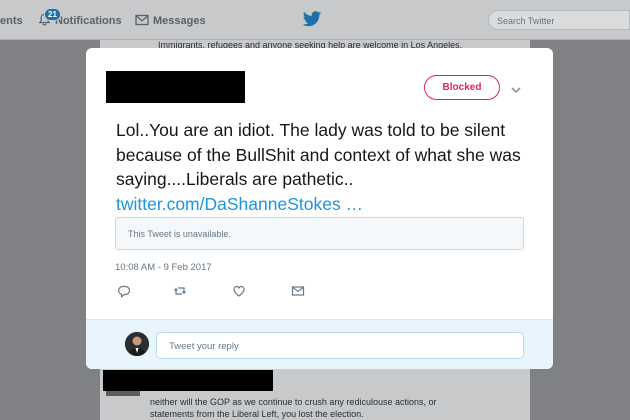  Describe the element at coordinates (559, 20) in the screenshot. I see `search-input: Search Twitter` at that location.